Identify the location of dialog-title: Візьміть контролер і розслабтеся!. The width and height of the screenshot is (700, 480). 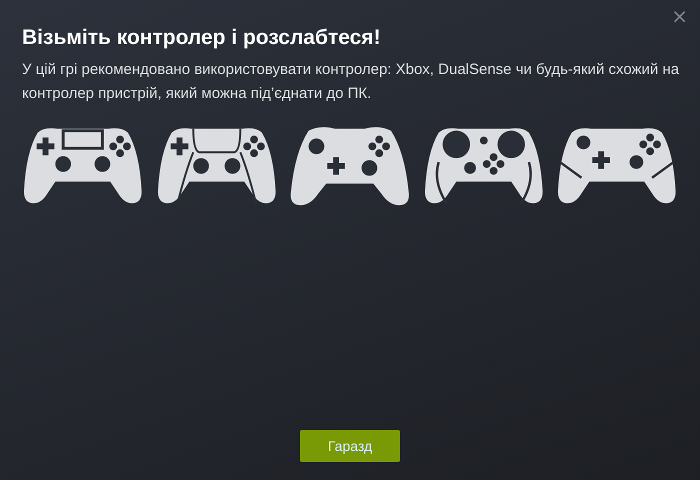
(202, 38).